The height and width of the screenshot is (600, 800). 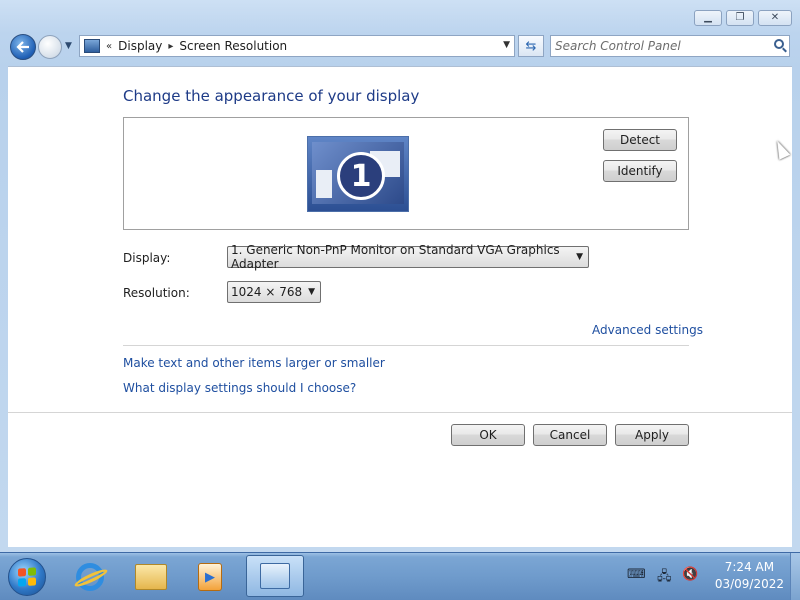 I want to click on resolution-select: 1024 × 768 ▼, so click(x=274, y=292).